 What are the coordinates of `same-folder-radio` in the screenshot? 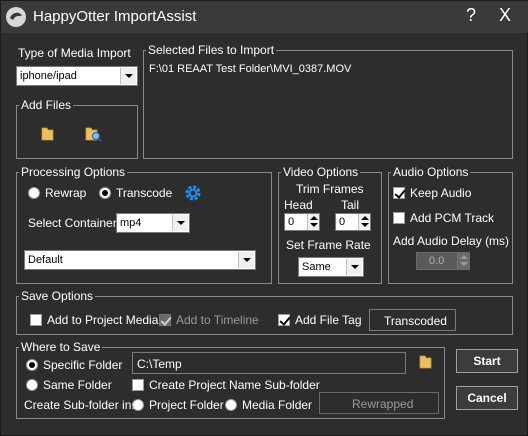 It's located at (32, 385).